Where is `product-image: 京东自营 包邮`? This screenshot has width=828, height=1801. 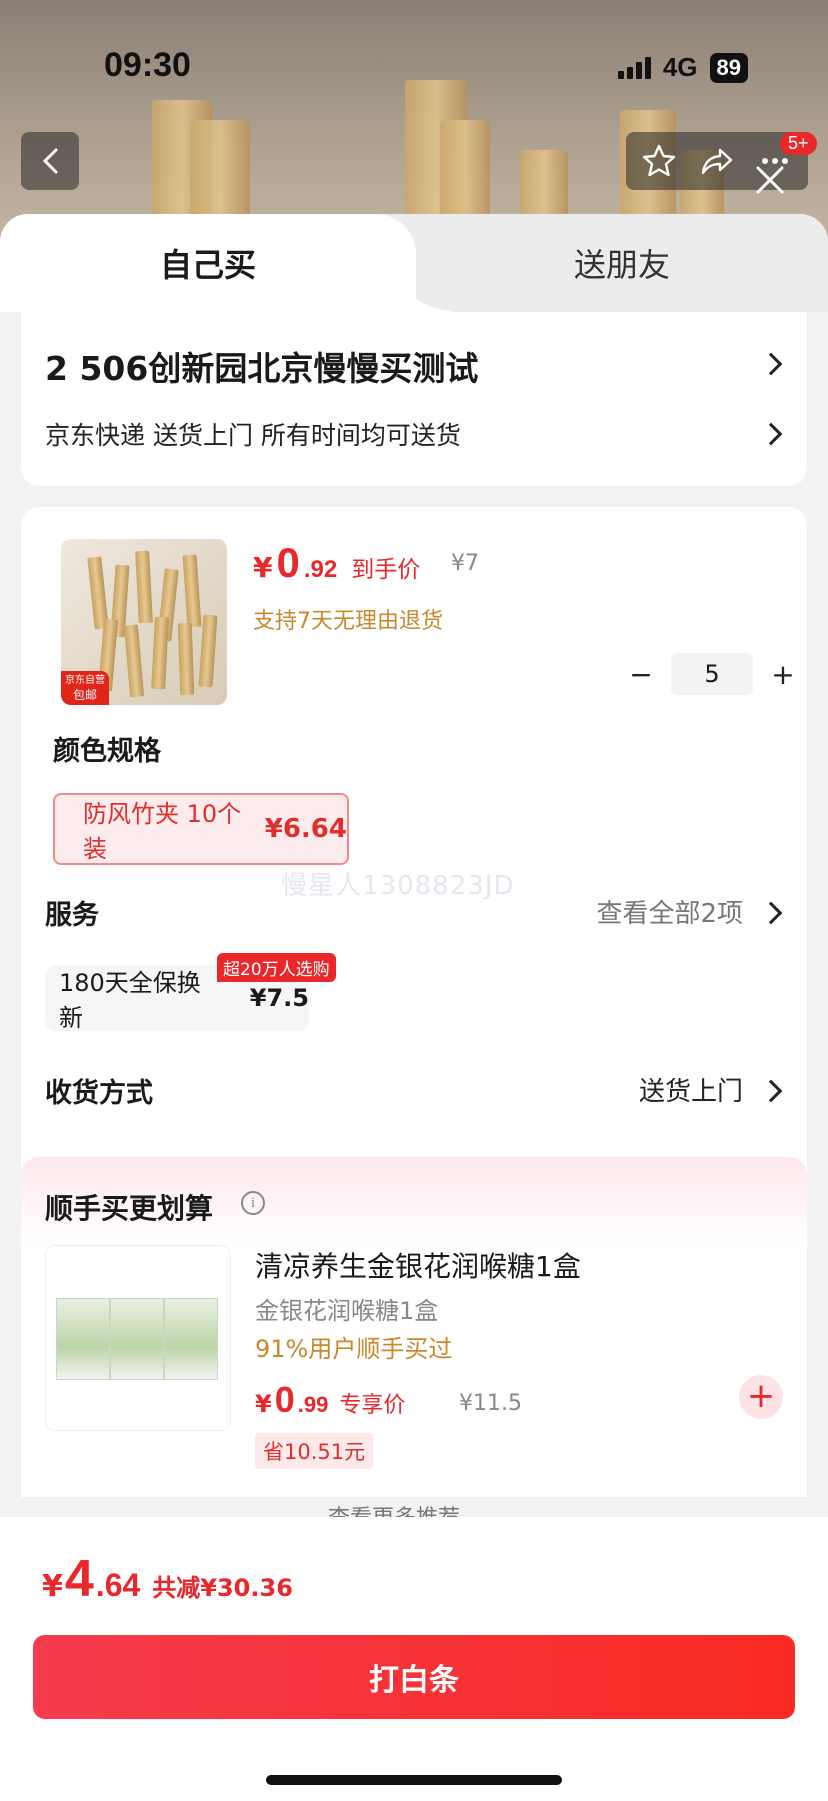
product-image: 京东自营 包邮 is located at coordinates (144, 622).